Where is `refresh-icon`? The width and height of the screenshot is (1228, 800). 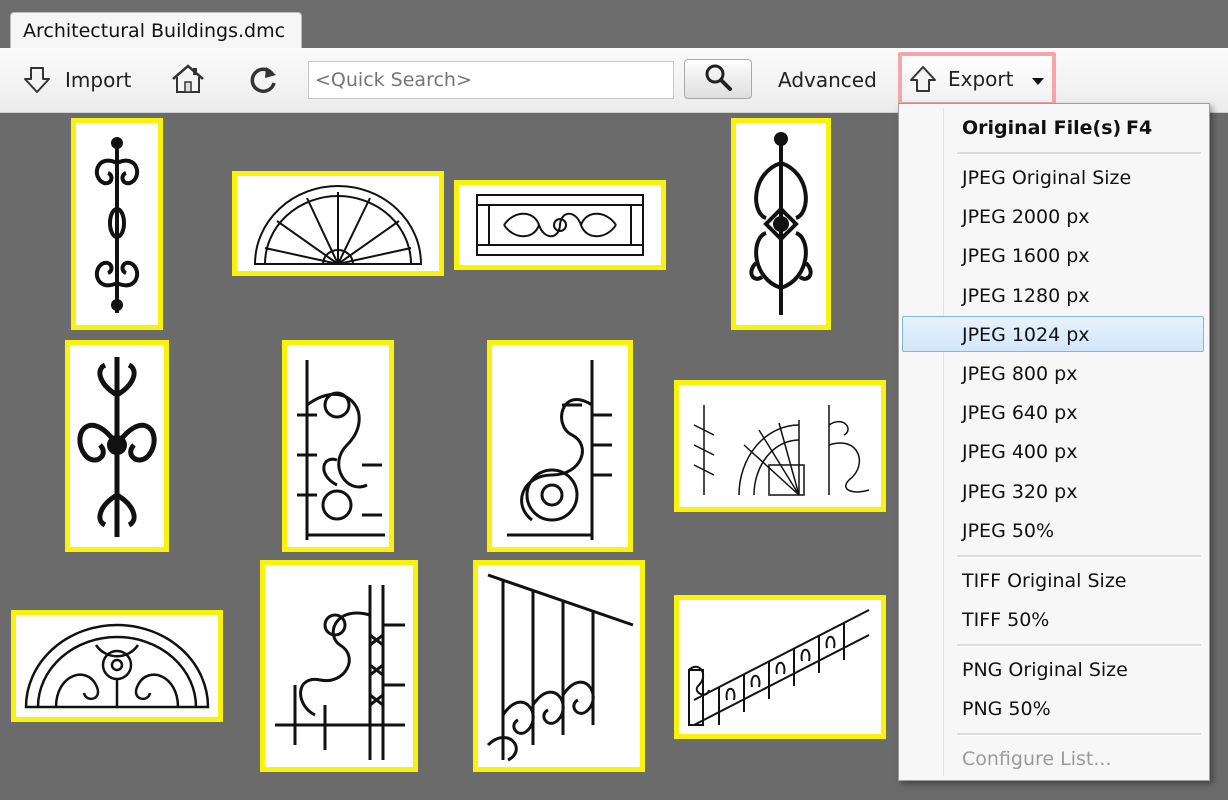
refresh-icon is located at coordinates (263, 80).